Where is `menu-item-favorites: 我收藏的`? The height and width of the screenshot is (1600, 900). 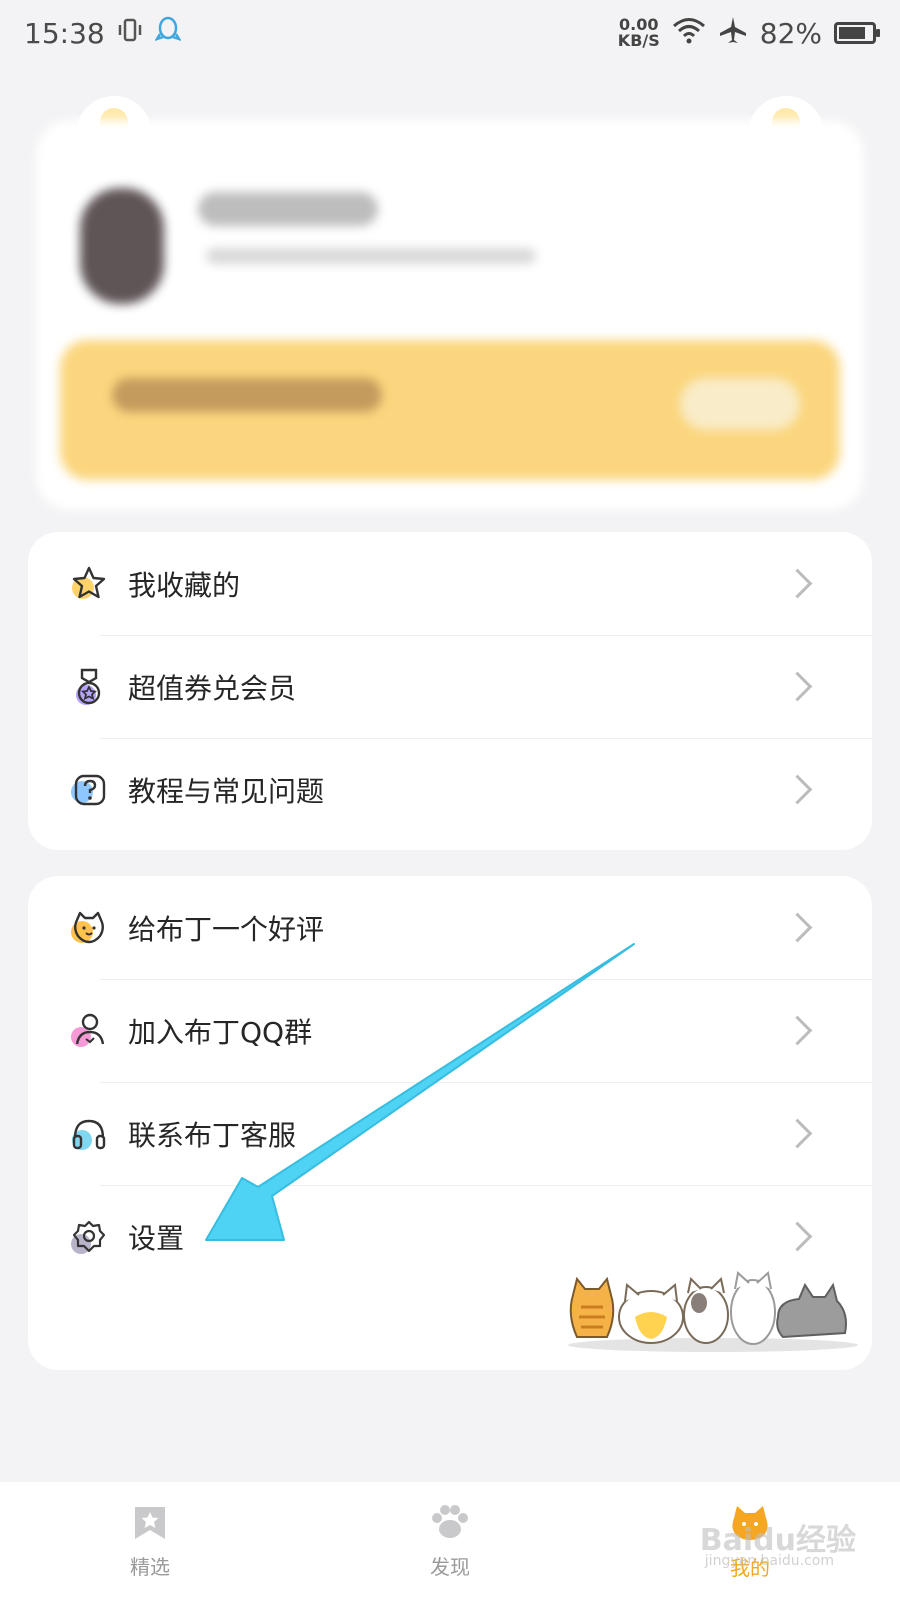
menu-item-favorites: 我收藏的 is located at coordinates (450, 583).